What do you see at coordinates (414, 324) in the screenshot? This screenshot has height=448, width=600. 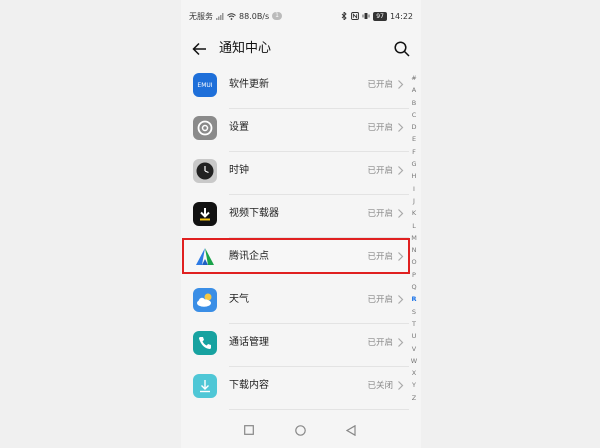 I see `alphabet-letter: T` at bounding box center [414, 324].